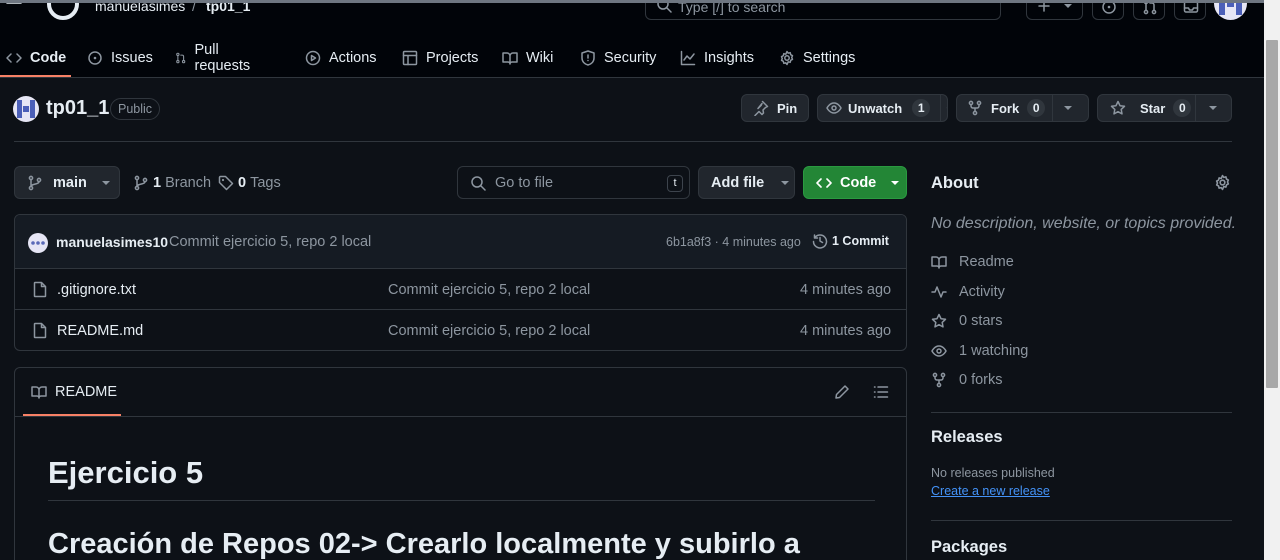 The image size is (1280, 560). What do you see at coordinates (35, 182) in the screenshot?
I see `branch-icon` at bounding box center [35, 182].